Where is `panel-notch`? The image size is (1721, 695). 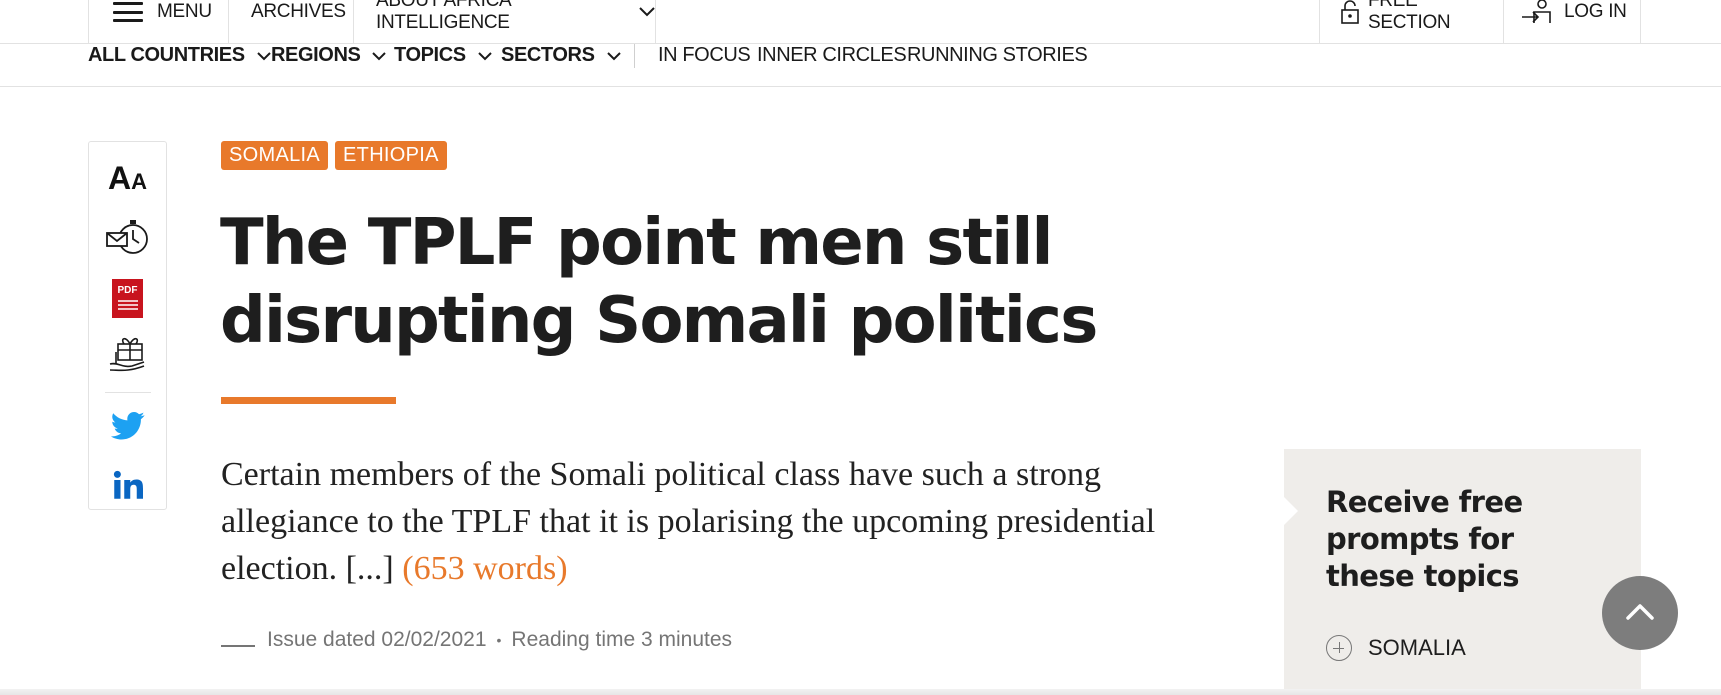
panel-notch is located at coordinates (1291, 511).